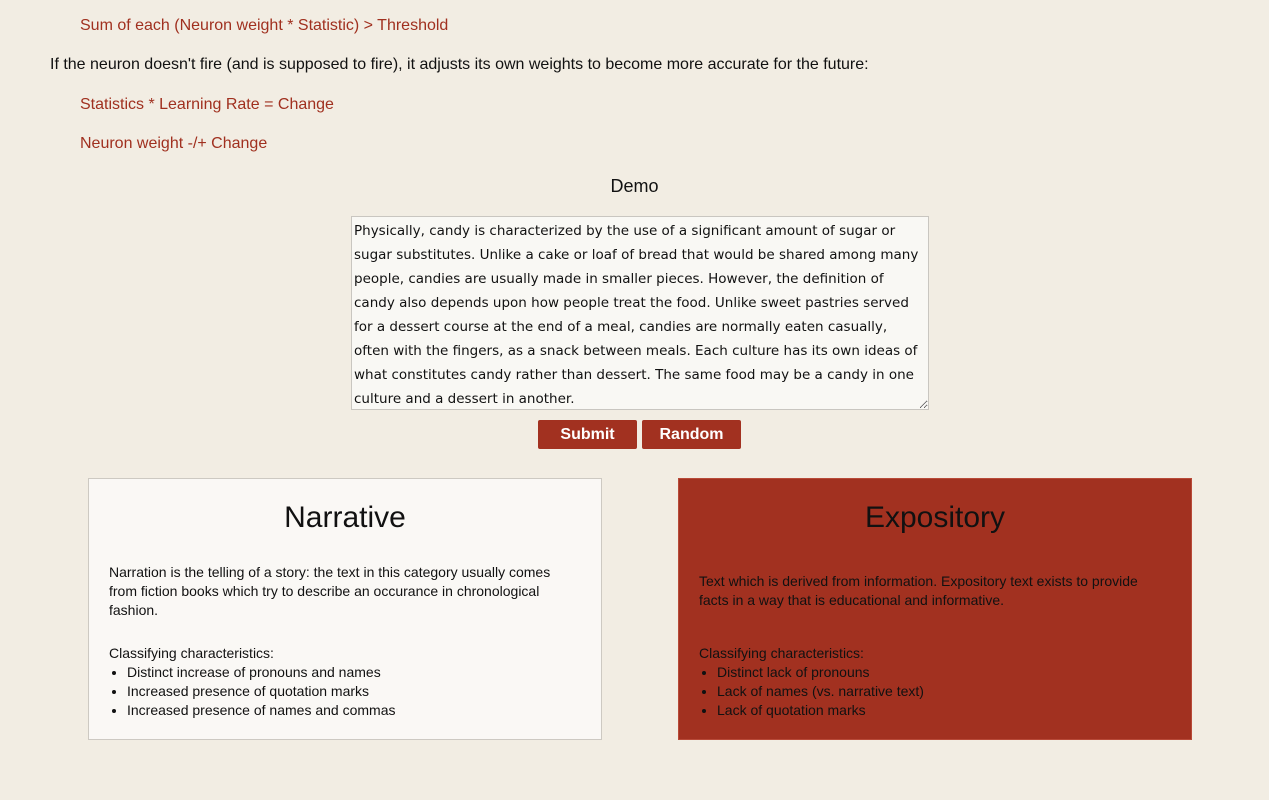 The width and height of the screenshot is (1269, 800). What do you see at coordinates (944, 691) in the screenshot?
I see `list-item: Lack of names (vs. narrative text)` at bounding box center [944, 691].